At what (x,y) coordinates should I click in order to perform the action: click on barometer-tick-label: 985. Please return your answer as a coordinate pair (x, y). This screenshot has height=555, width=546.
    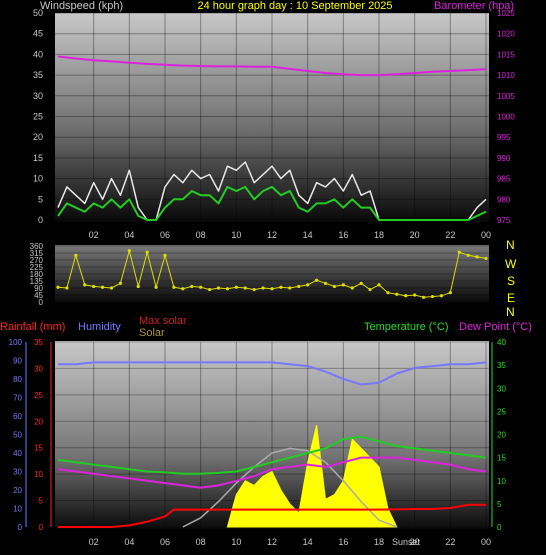
    Looking at the image, I should click on (504, 179).